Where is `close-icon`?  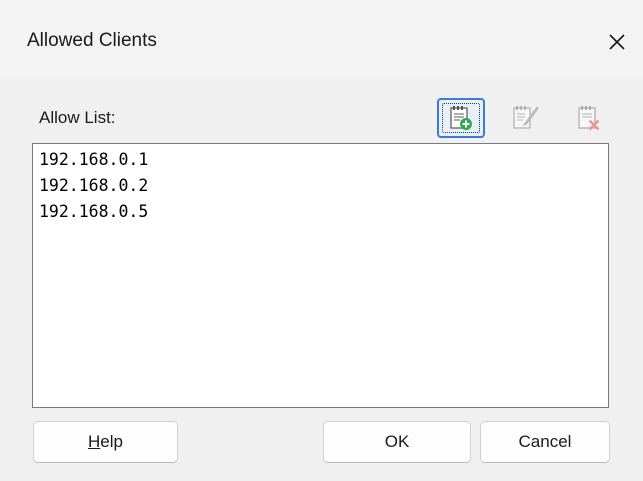 close-icon is located at coordinates (617, 42).